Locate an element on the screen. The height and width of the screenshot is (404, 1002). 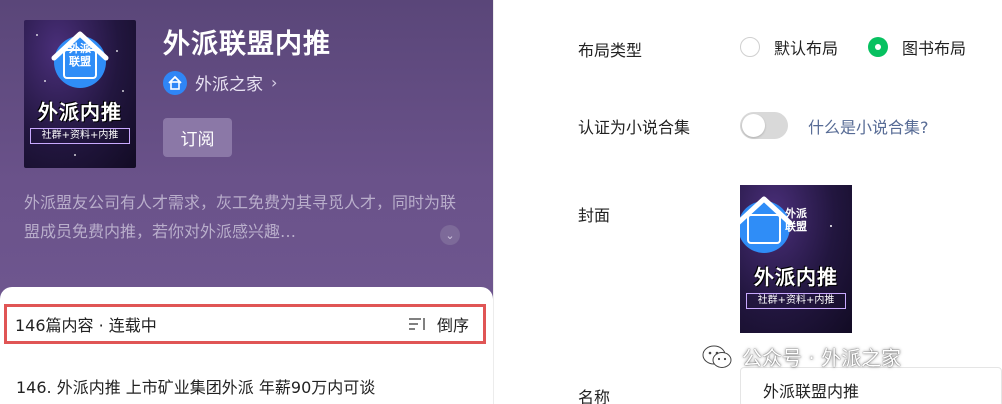
chevron-down-icon: ⌄ is located at coordinates (450, 235).